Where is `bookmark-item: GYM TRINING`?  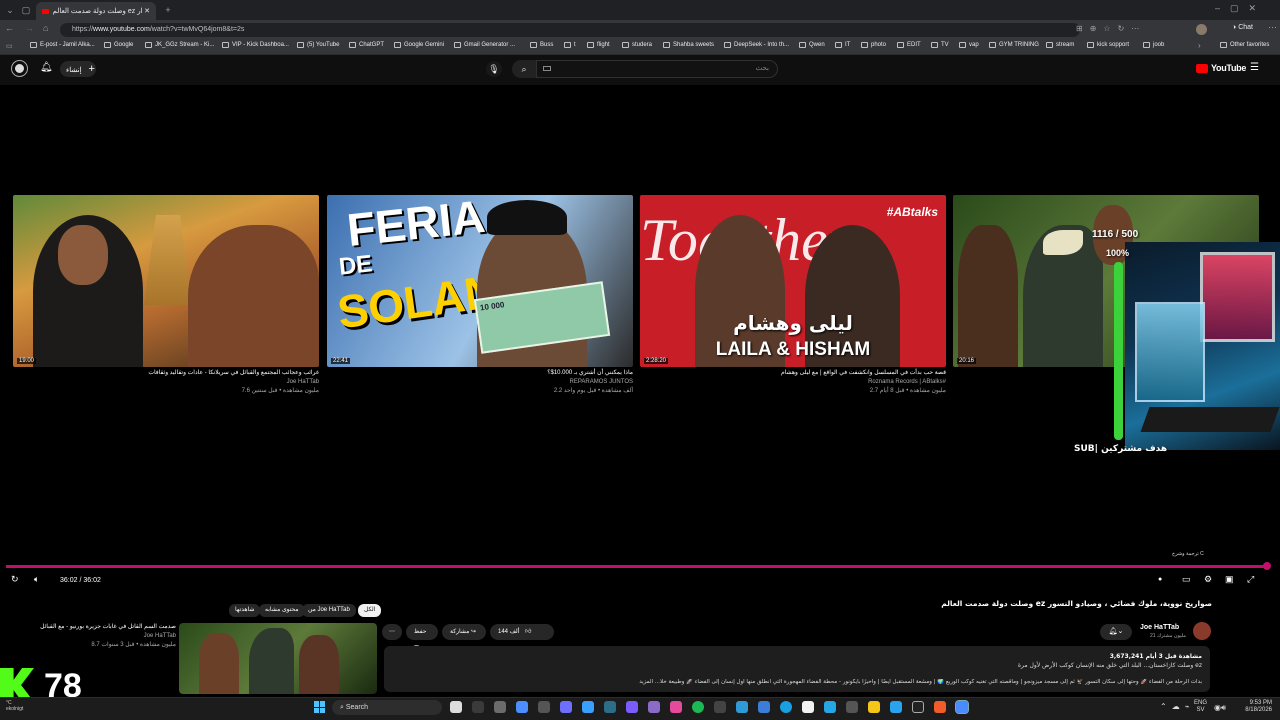 bookmark-item: GYM TRINING is located at coordinates (1014, 45).